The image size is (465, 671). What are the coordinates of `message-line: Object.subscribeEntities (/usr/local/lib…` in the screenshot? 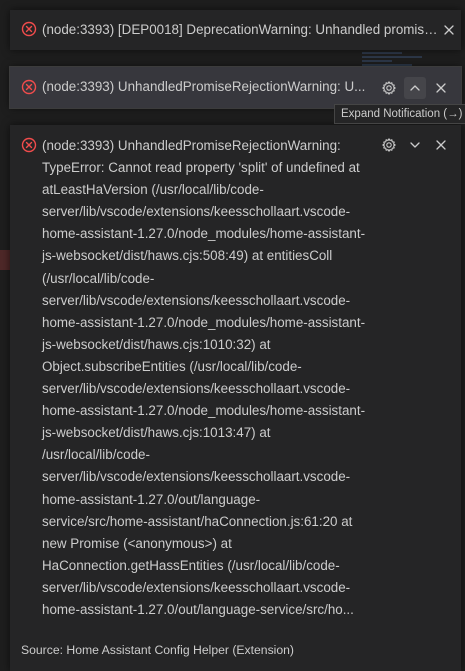 It's located at (172, 366).